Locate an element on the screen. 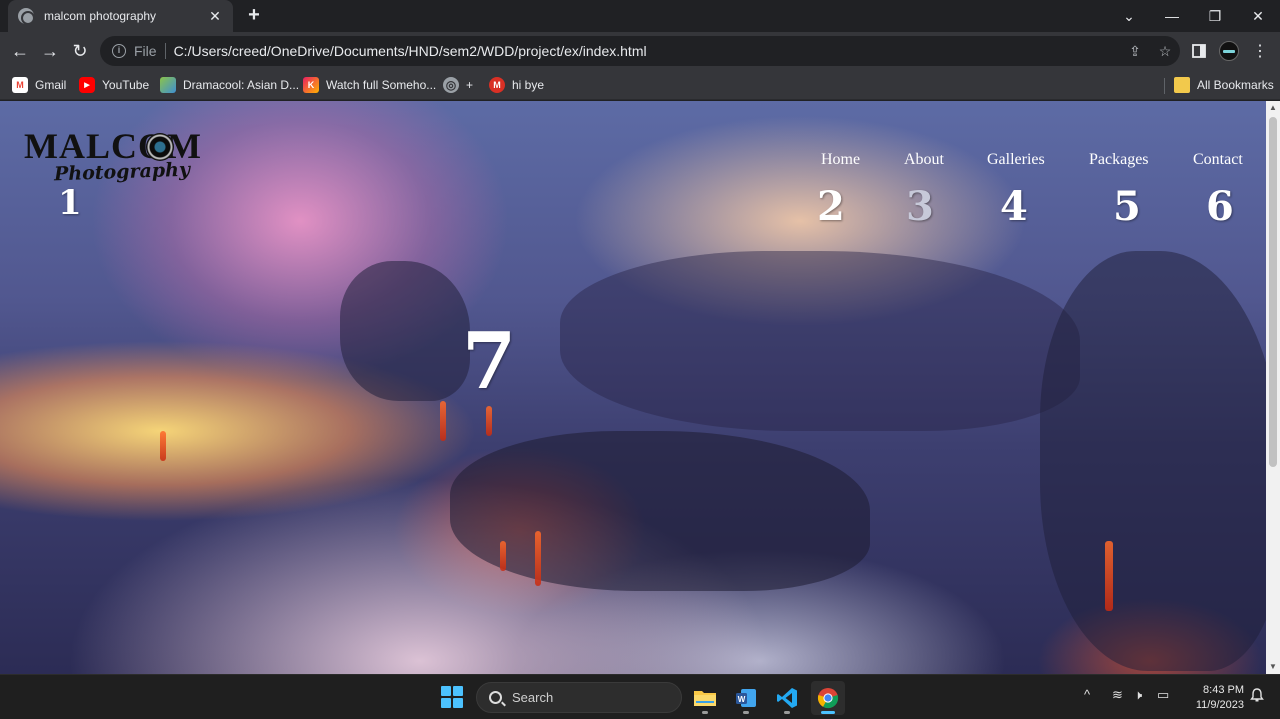 The image size is (1280, 719). tab-title: malcom photography is located at coordinates (100, 16).